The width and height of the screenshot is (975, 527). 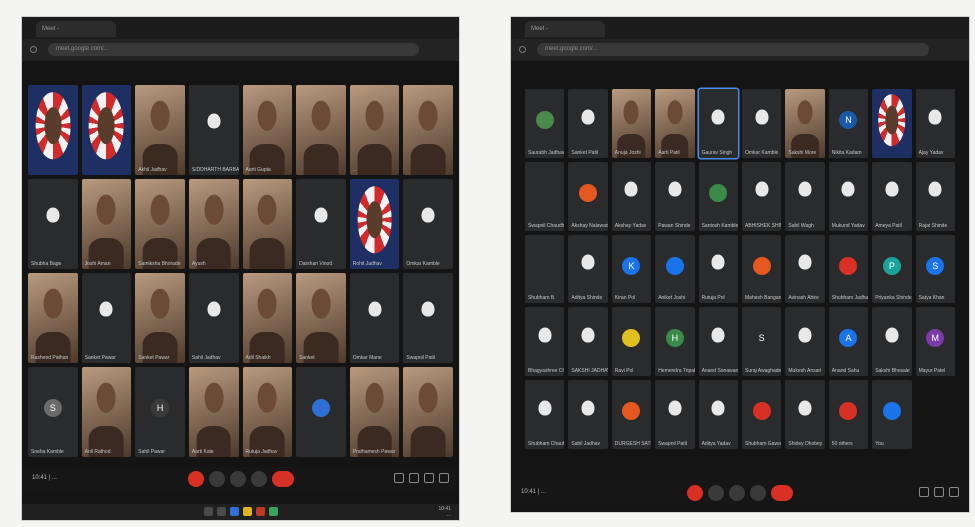 I want to click on chrome-icon, so click(x=260, y=511).